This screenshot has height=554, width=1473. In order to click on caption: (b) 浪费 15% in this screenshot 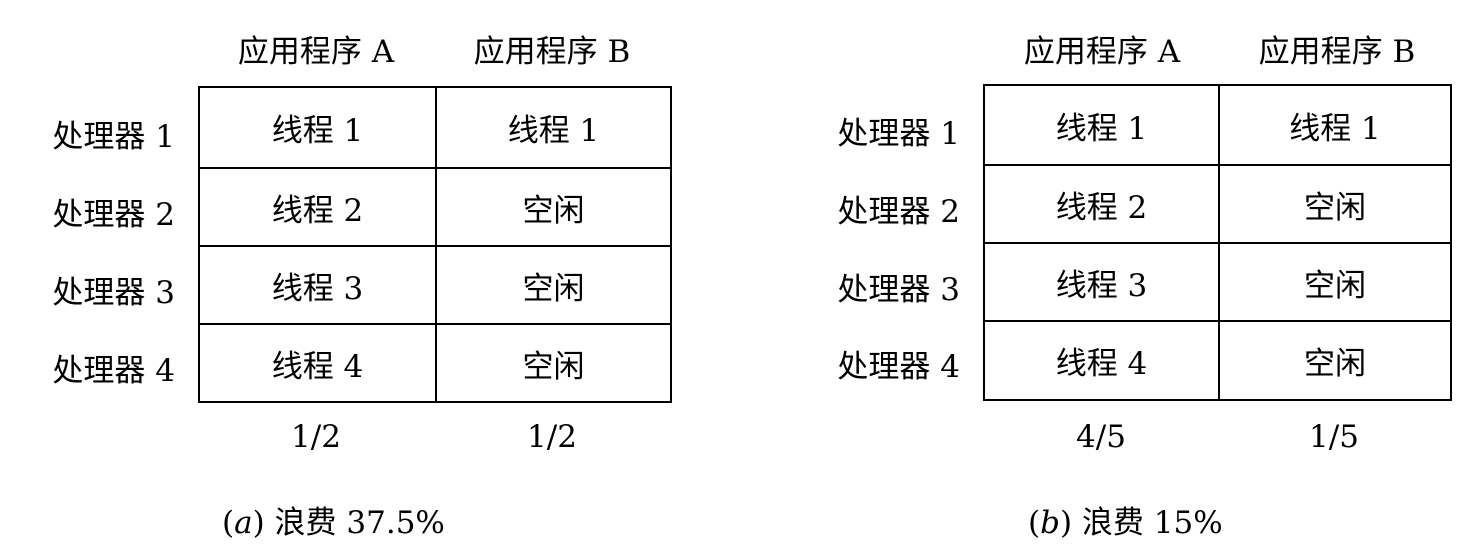, I will do `click(1125, 519)`.